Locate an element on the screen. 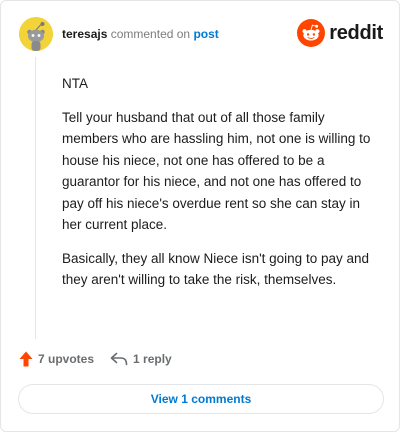 The width and height of the screenshot is (400, 432). comment-actions: 7 upvotes 1 reply is located at coordinates (95, 359).